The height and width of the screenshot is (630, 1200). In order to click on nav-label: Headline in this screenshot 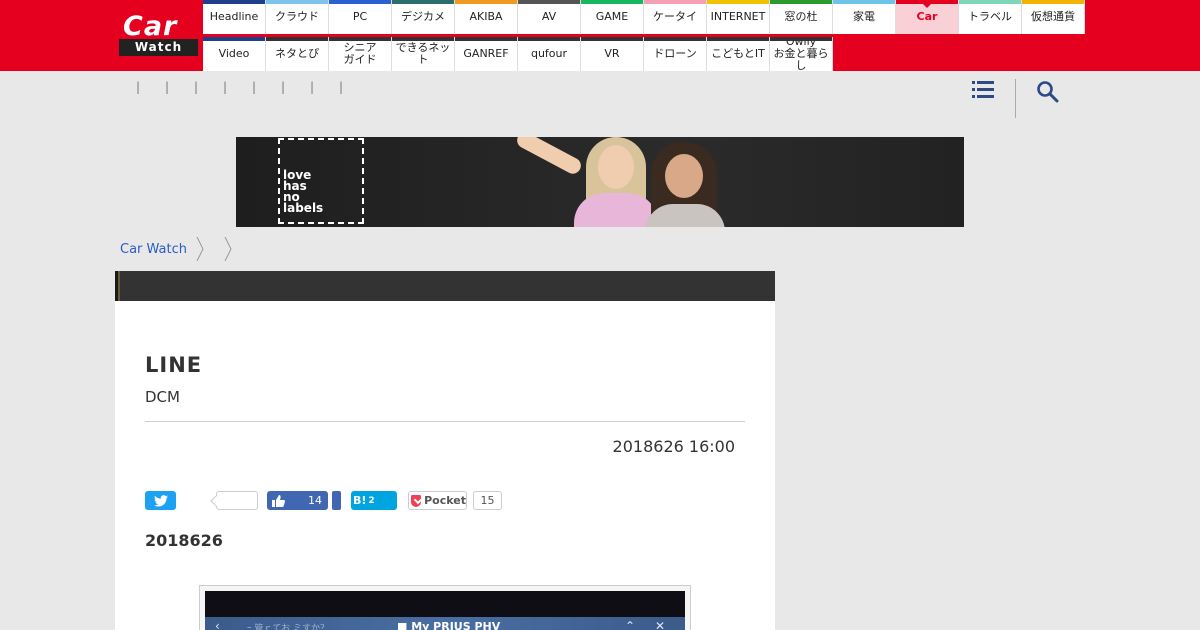, I will do `click(234, 16)`.